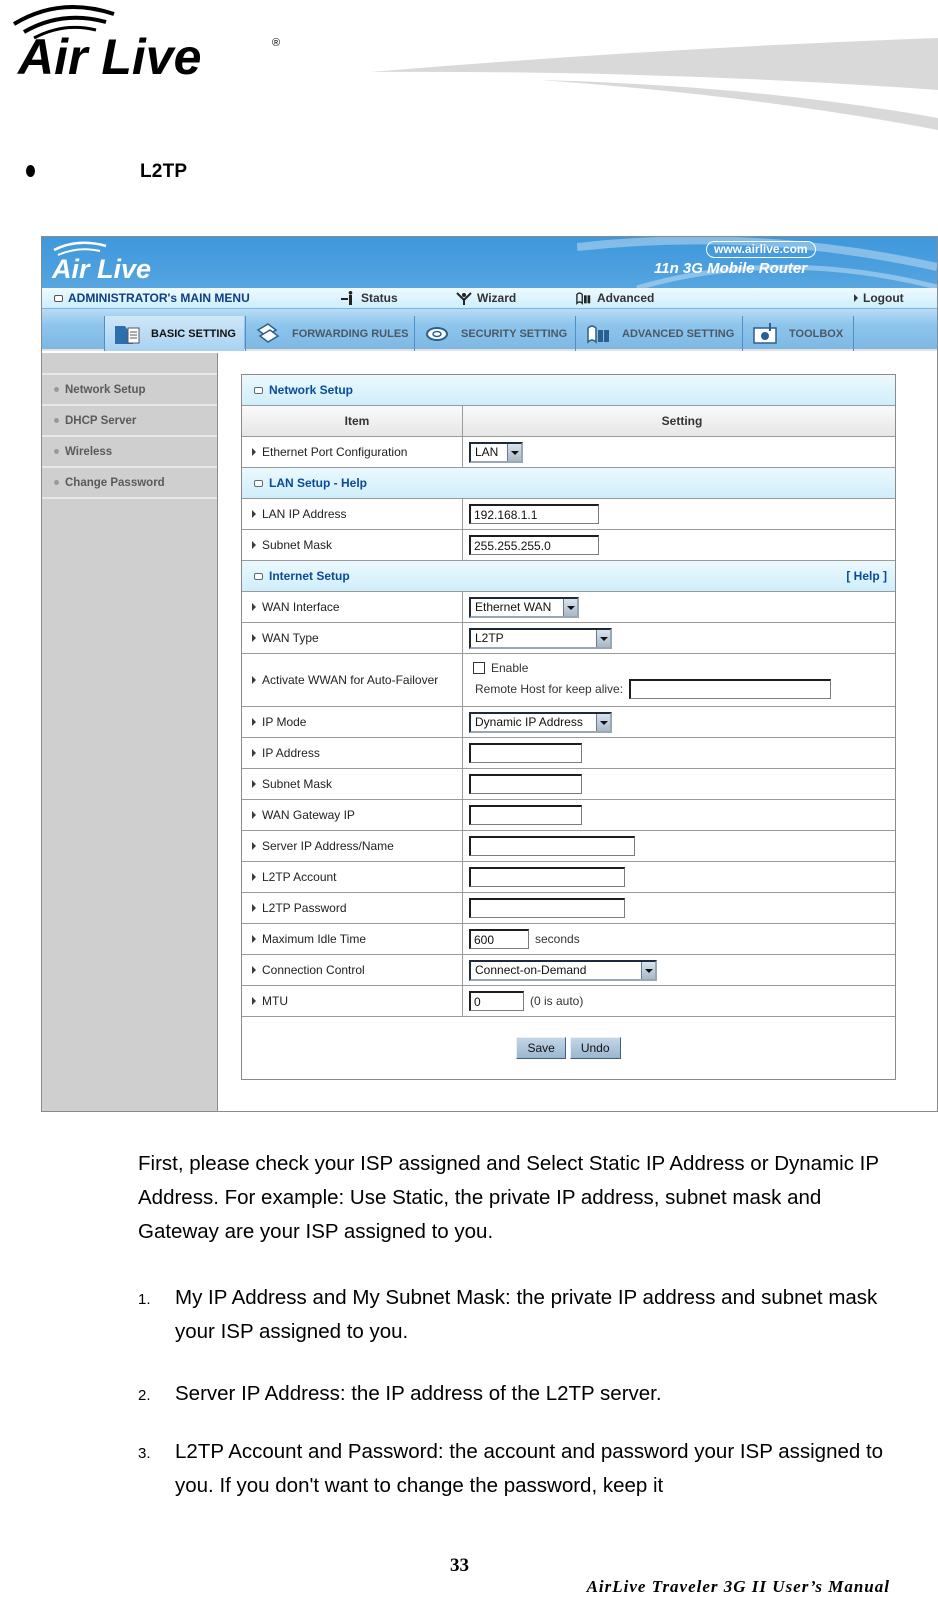 This screenshot has width=938, height=1598. I want to click on airlive-logo-graphic: Air Live ®, so click(146, 44).